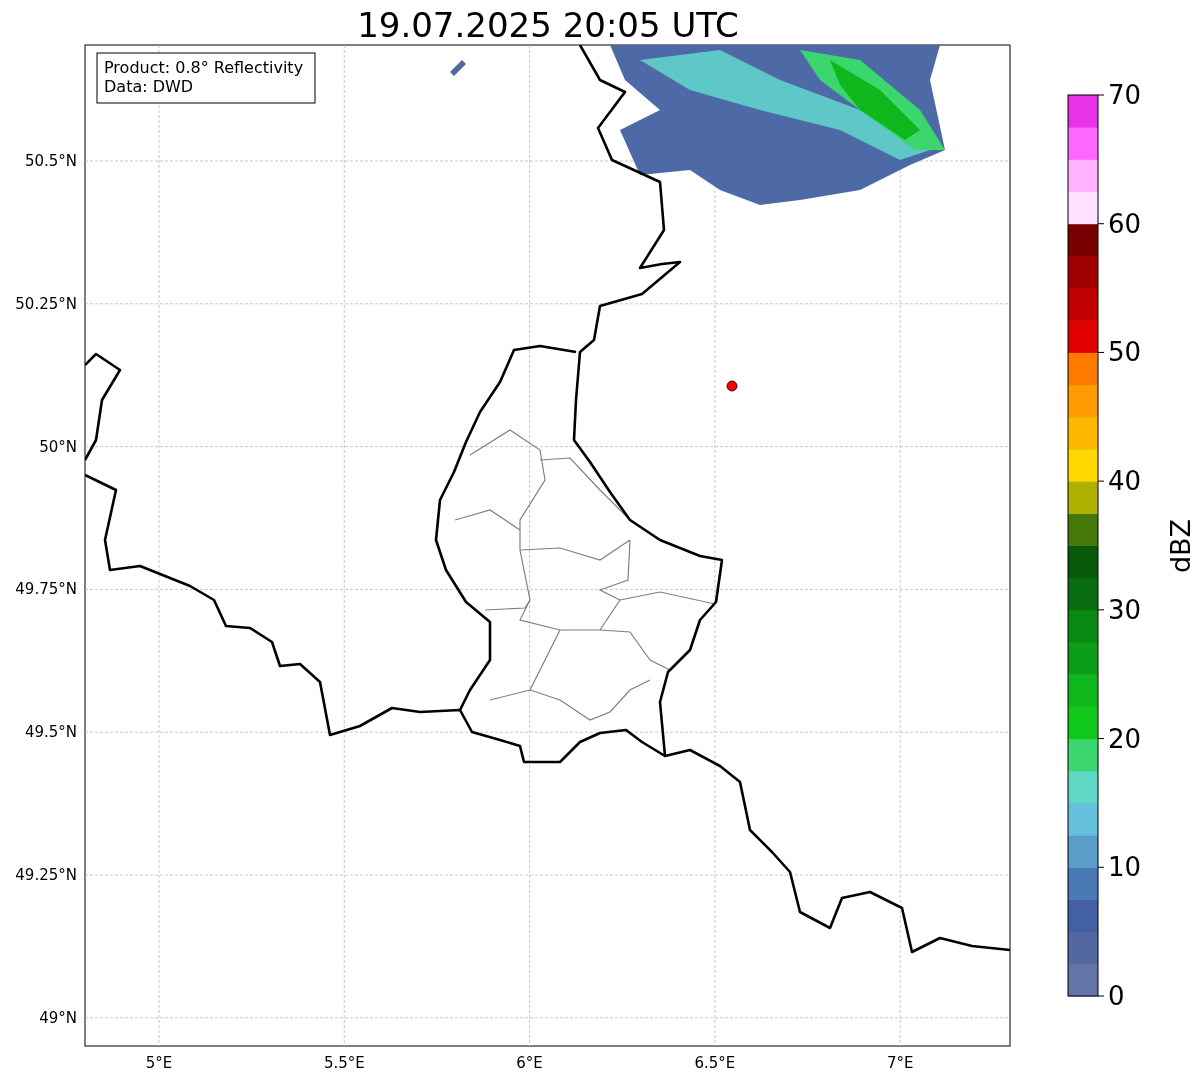 This screenshot has width=1202, height=1081. What do you see at coordinates (50, 161) in the screenshot?
I see `latitude-label: 50.5°N` at bounding box center [50, 161].